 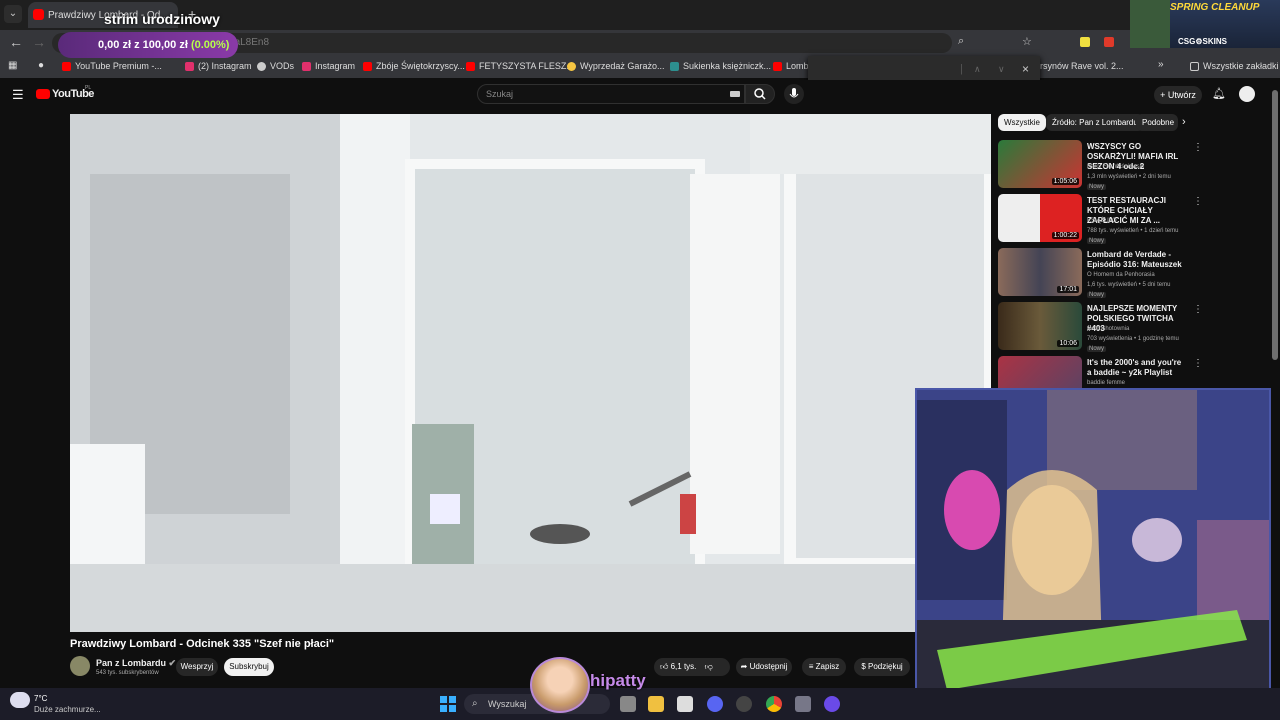 I want to click on search-icon, so click(x=760, y=94).